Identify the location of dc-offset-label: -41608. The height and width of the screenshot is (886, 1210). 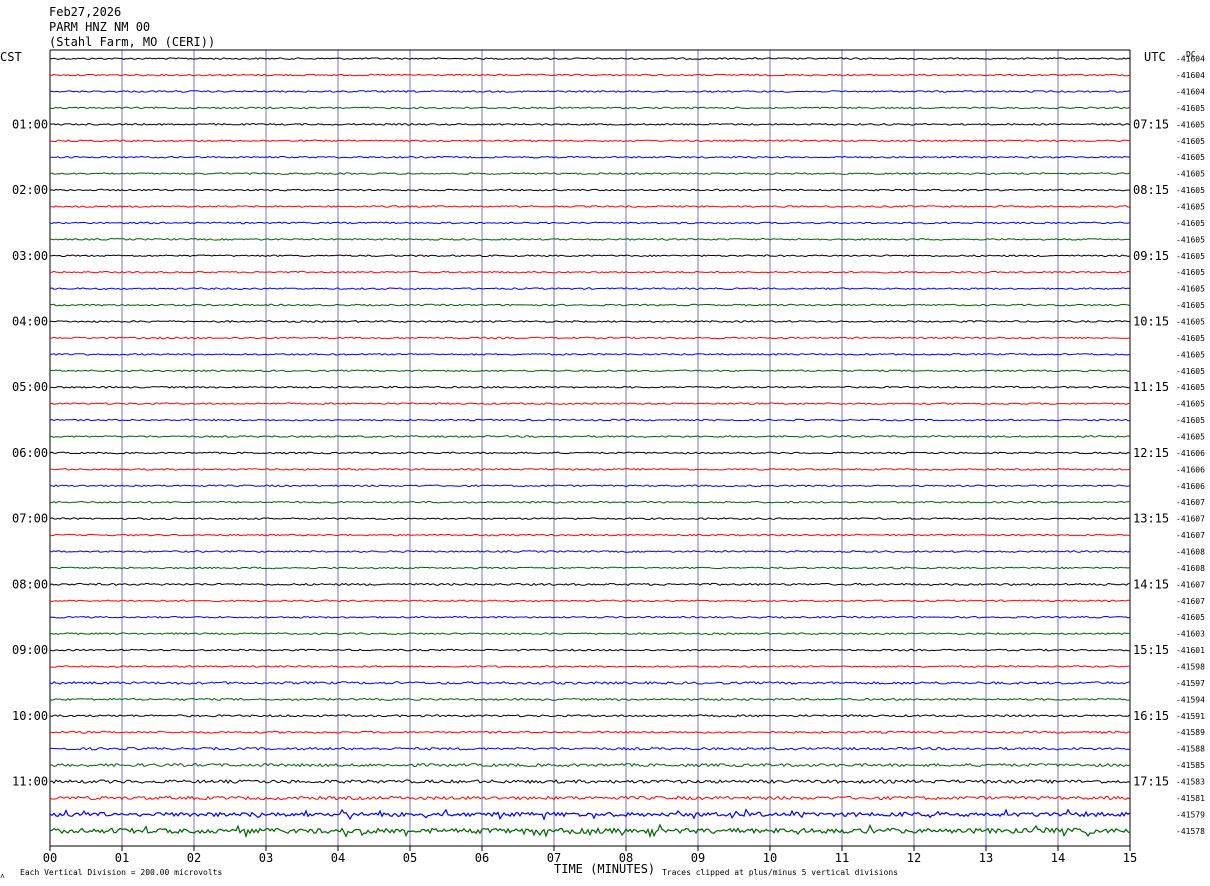
(1190, 552).